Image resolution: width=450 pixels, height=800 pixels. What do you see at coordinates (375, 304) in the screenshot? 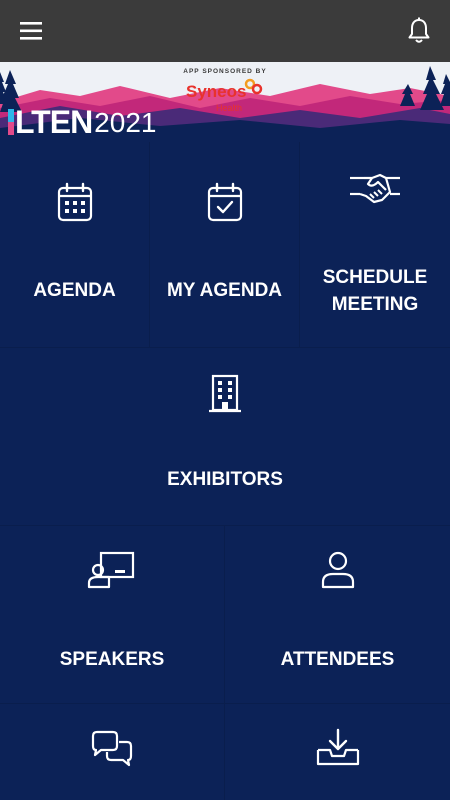
I see `tile-schedule-meeting-label-line2: MEETING` at bounding box center [375, 304].